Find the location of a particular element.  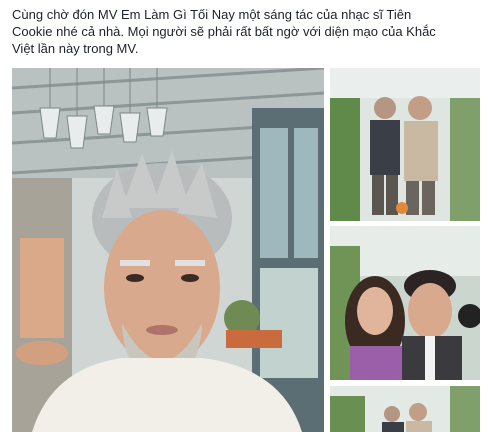

middle-right-photo-image is located at coordinates (405, 303).